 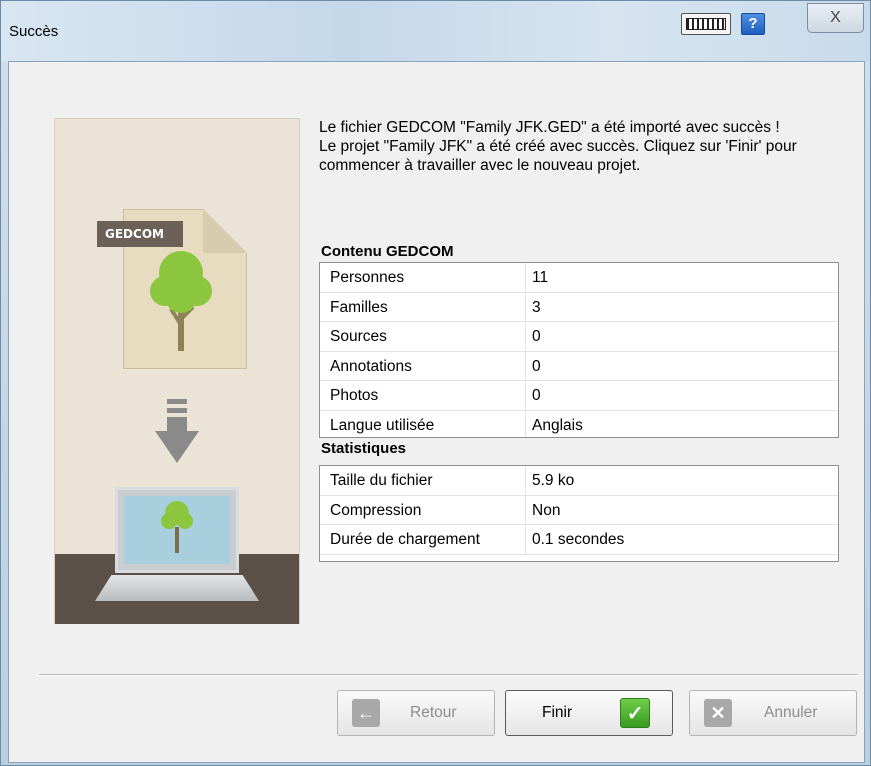 I want to click on checkmark-icon: ✓, so click(x=635, y=713).